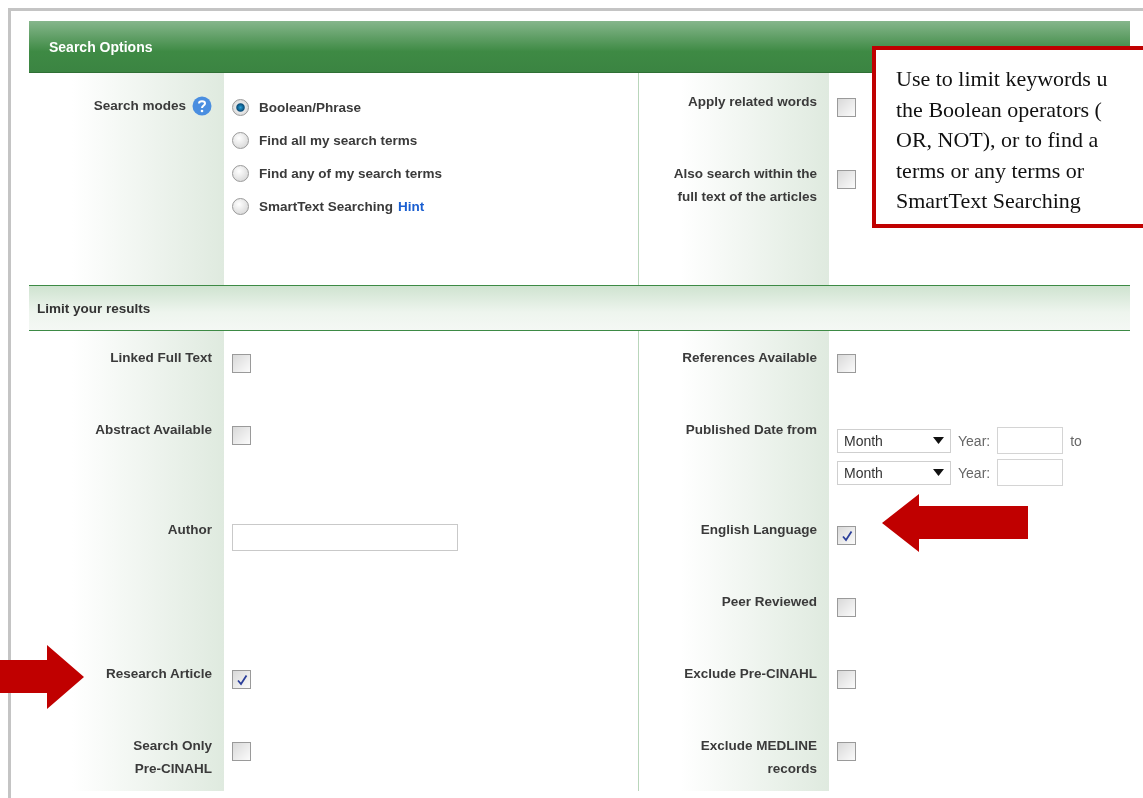 The width and height of the screenshot is (1143, 798). Describe the element at coordinates (758, 757) in the screenshot. I see `field-label: Exclude MEDLINE records` at that location.